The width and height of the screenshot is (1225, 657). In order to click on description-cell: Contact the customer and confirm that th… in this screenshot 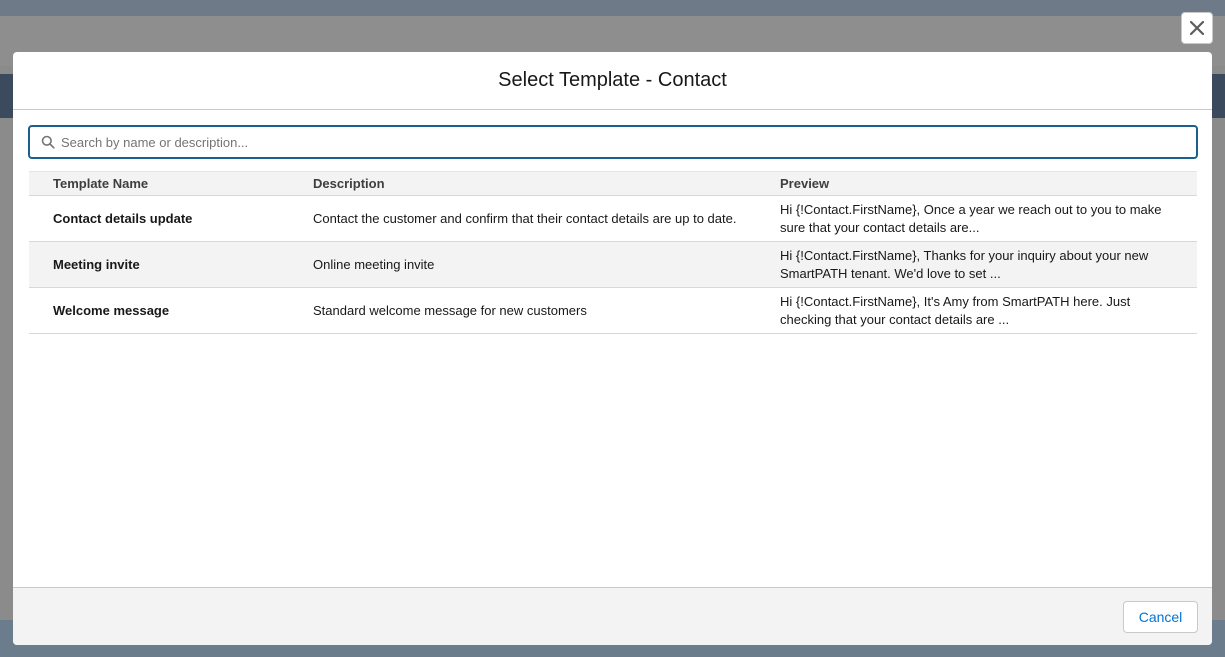, I will do `click(525, 218)`.